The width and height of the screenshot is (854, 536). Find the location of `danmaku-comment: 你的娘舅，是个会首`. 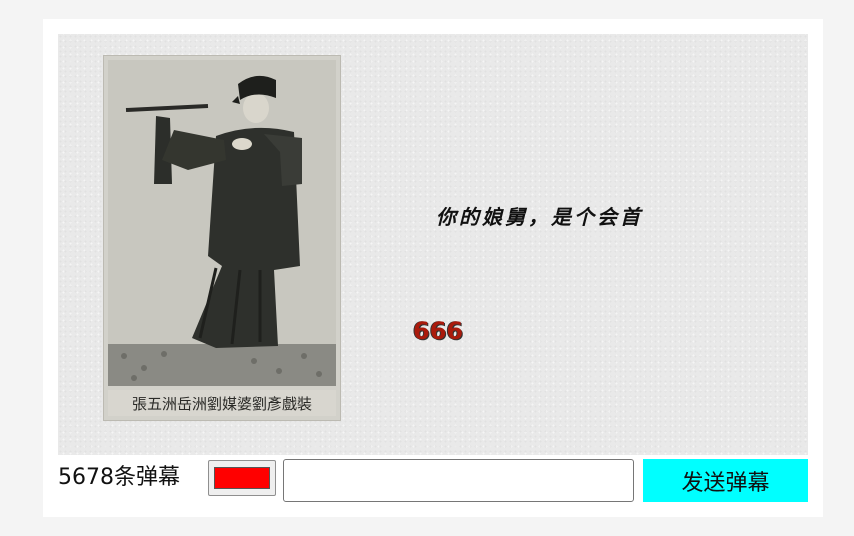

danmaku-comment: 你的娘舅，是个会首 is located at coordinates (539, 217).